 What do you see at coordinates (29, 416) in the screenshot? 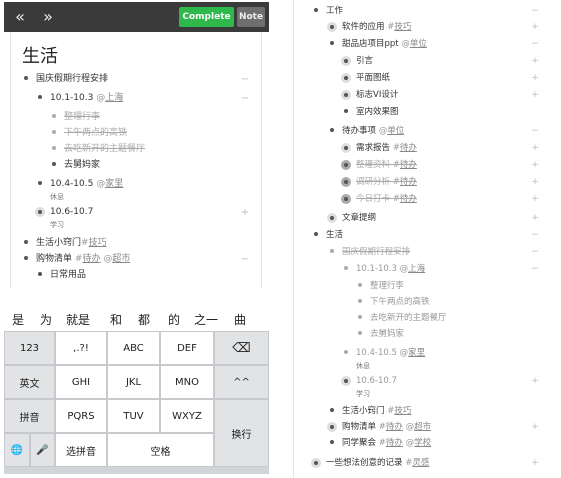
I see `key-pinyin: 拼音` at bounding box center [29, 416].